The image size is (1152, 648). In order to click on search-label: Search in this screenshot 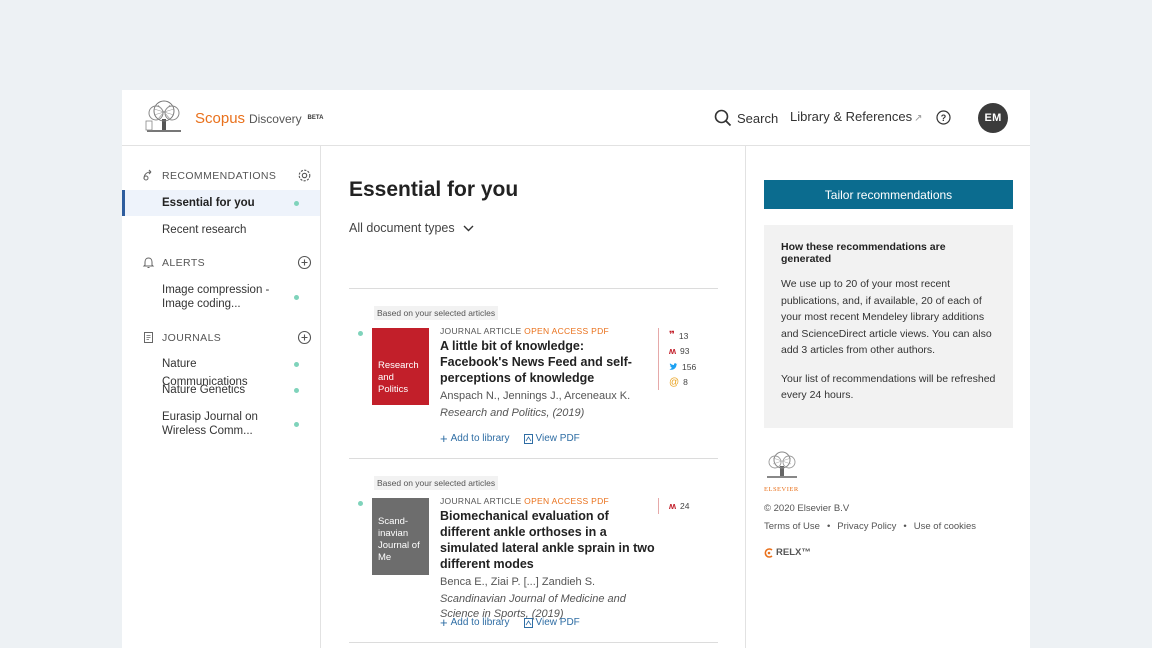, I will do `click(758, 118)`.